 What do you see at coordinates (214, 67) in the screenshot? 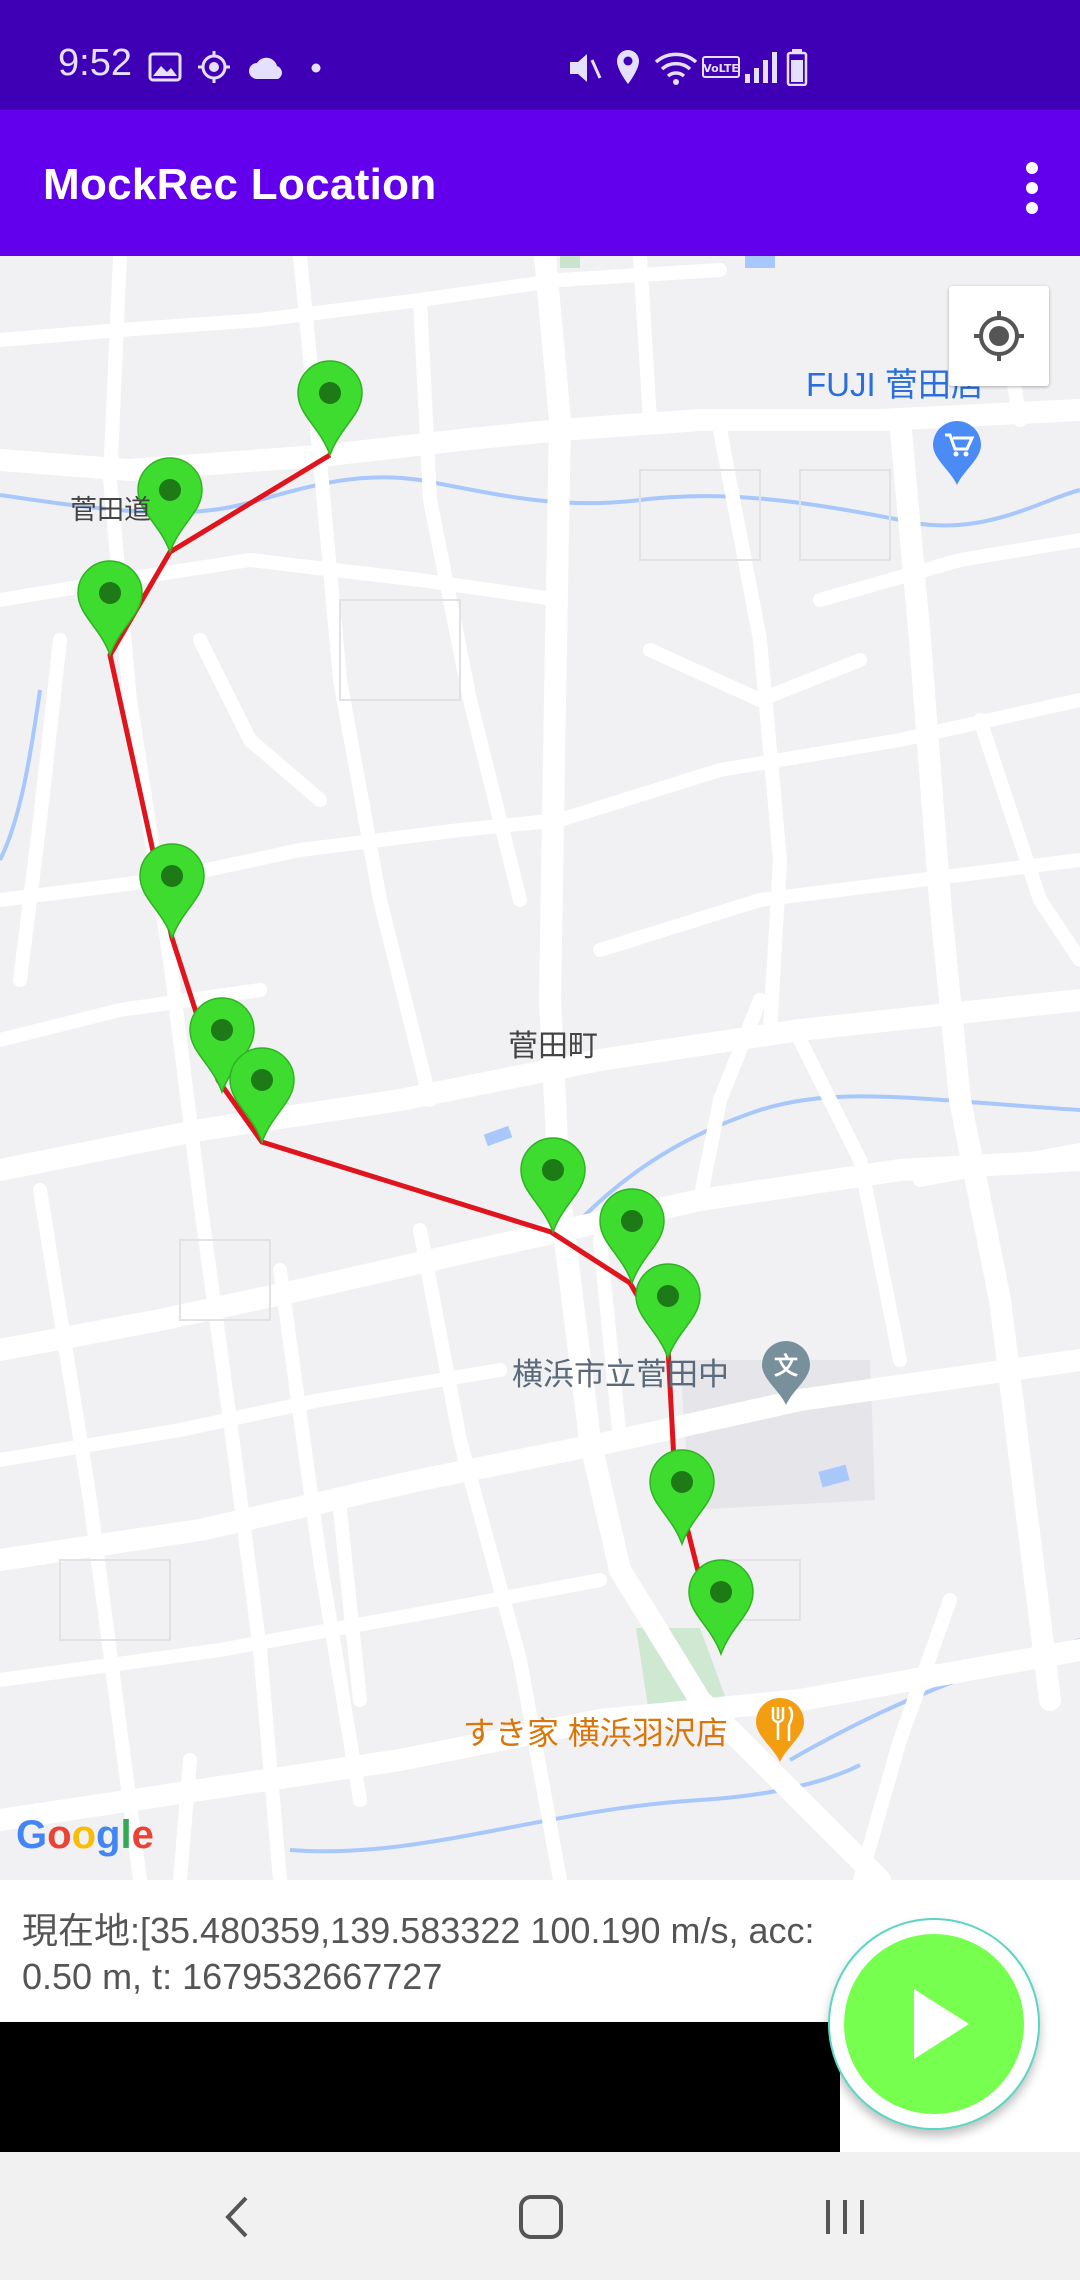
I see `location-target-icon` at bounding box center [214, 67].